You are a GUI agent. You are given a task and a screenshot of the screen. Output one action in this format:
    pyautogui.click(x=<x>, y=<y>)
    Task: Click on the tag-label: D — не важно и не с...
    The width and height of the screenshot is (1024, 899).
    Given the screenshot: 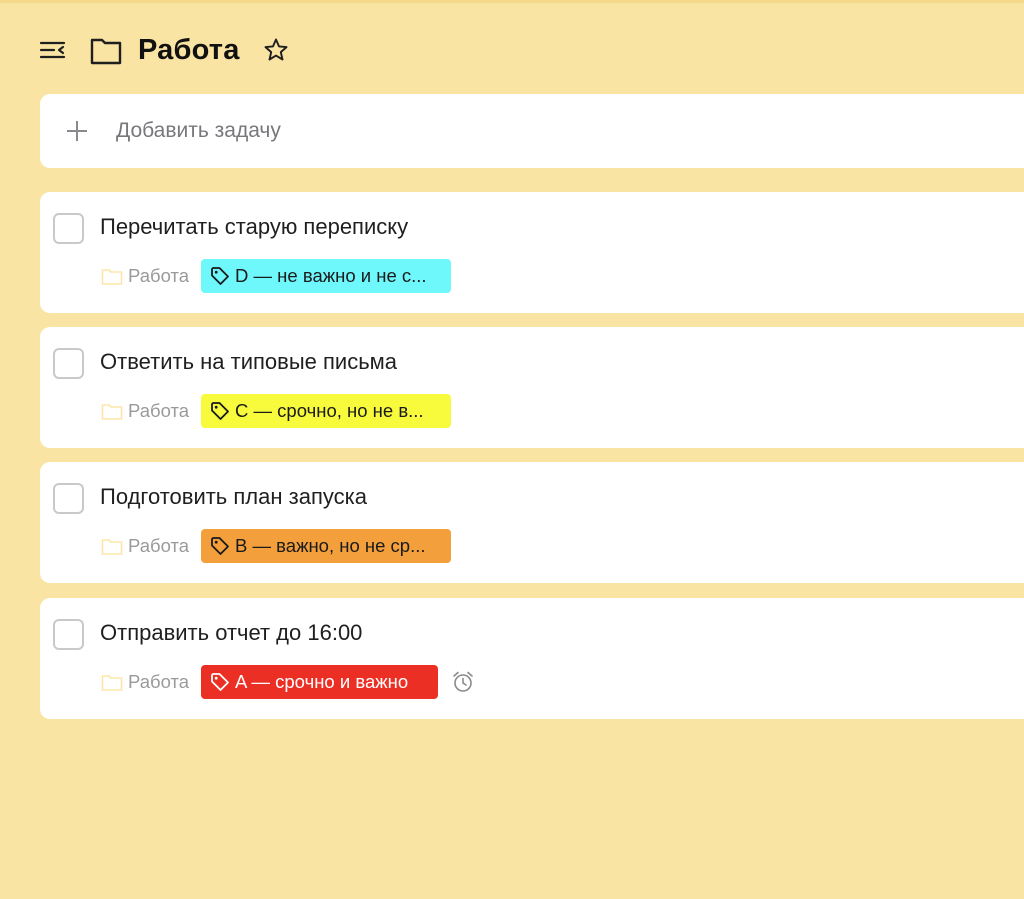 What is the action you would take?
    pyautogui.click(x=331, y=275)
    